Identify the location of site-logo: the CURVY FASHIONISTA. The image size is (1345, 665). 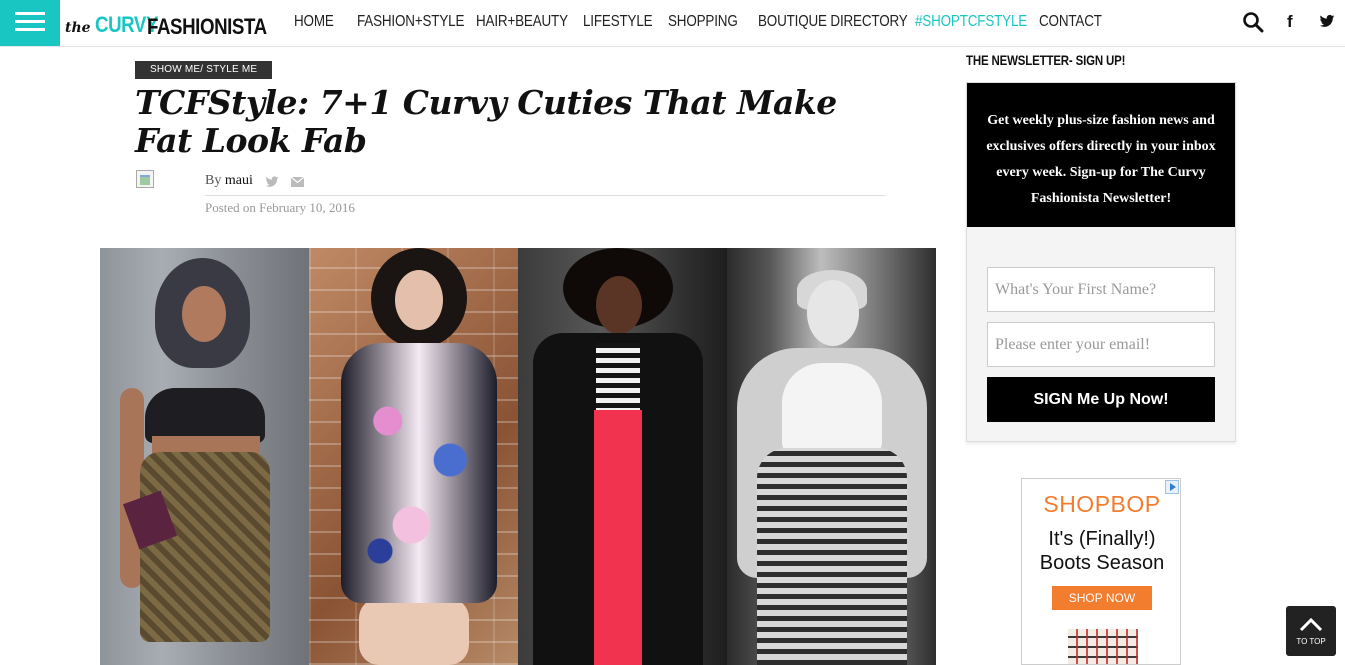
(166, 27).